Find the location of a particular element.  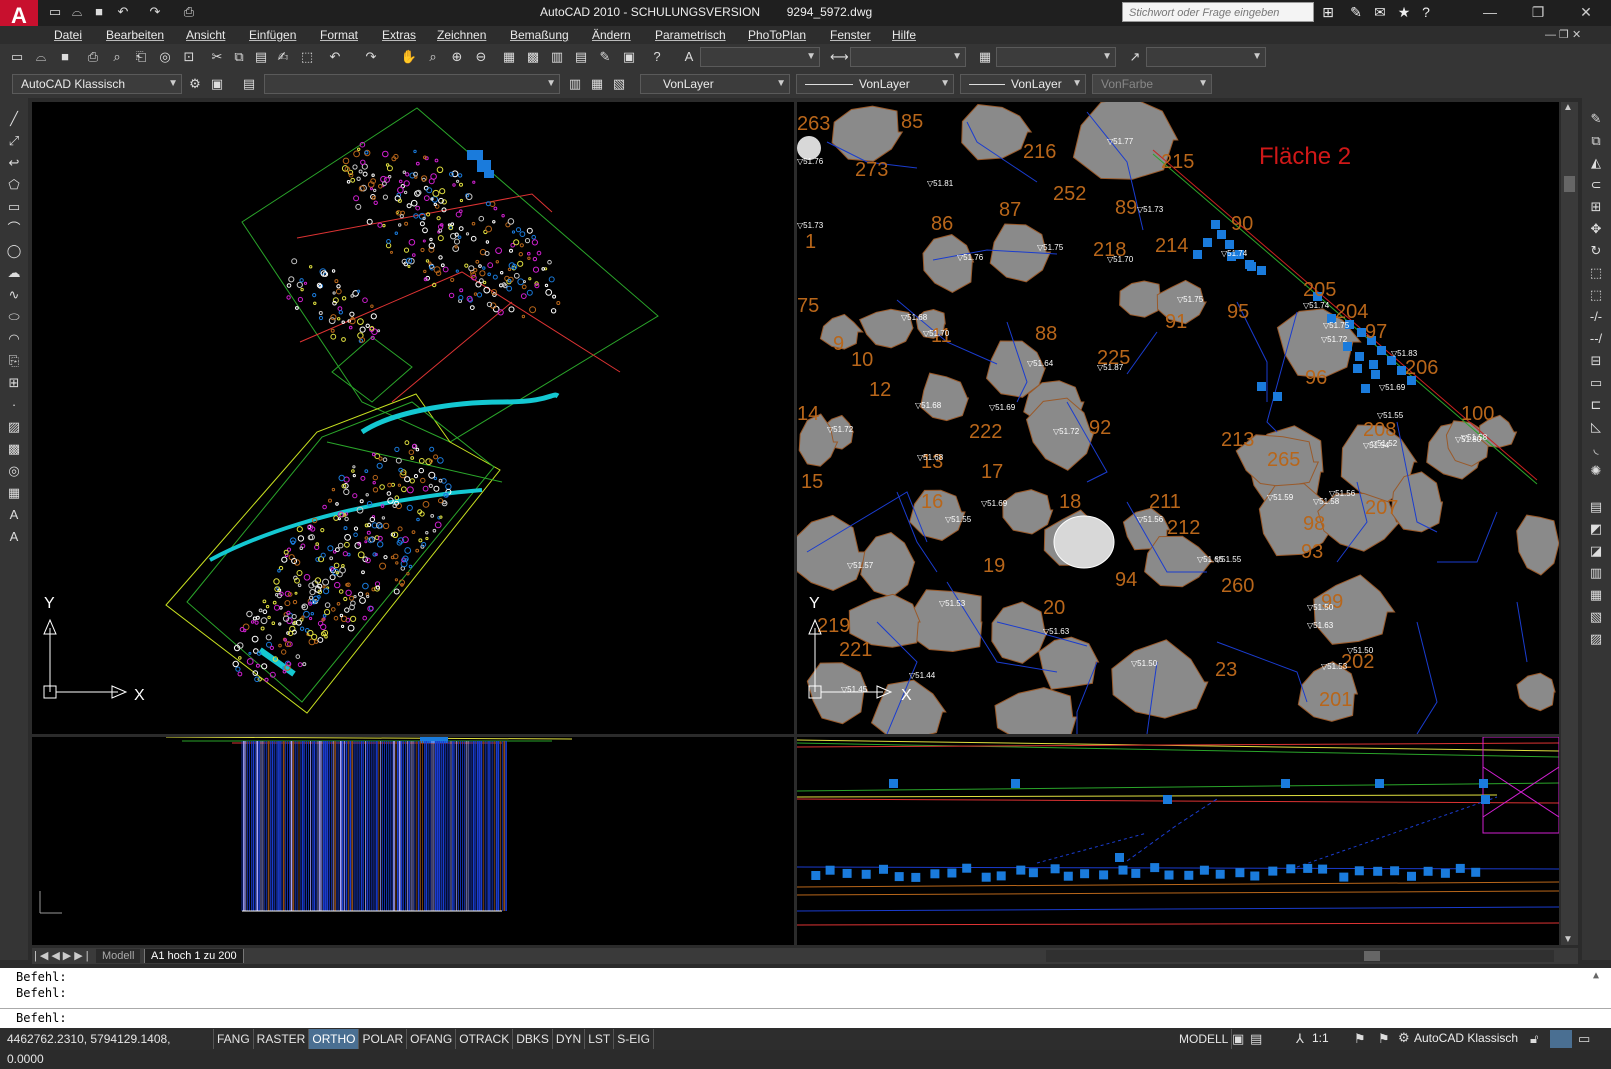

text-style-dropdown: ▼ is located at coordinates (760, 57).